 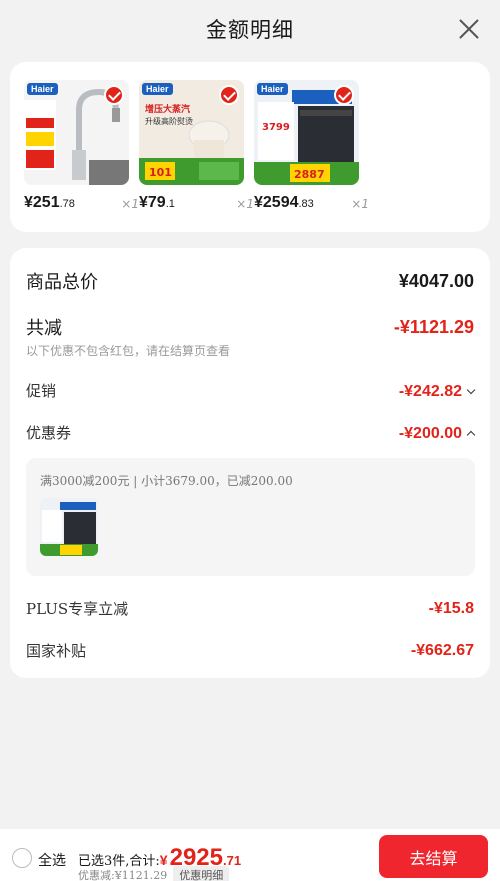 I want to click on svg-text: 3799, so click(x=276, y=127).